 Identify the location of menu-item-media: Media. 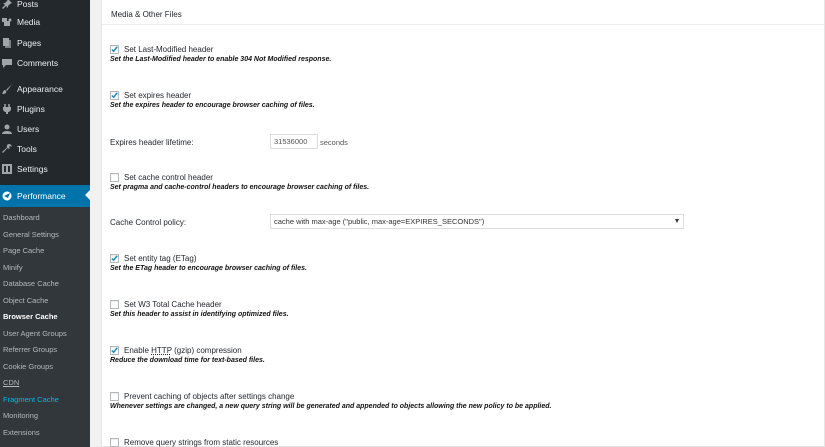
(45, 22).